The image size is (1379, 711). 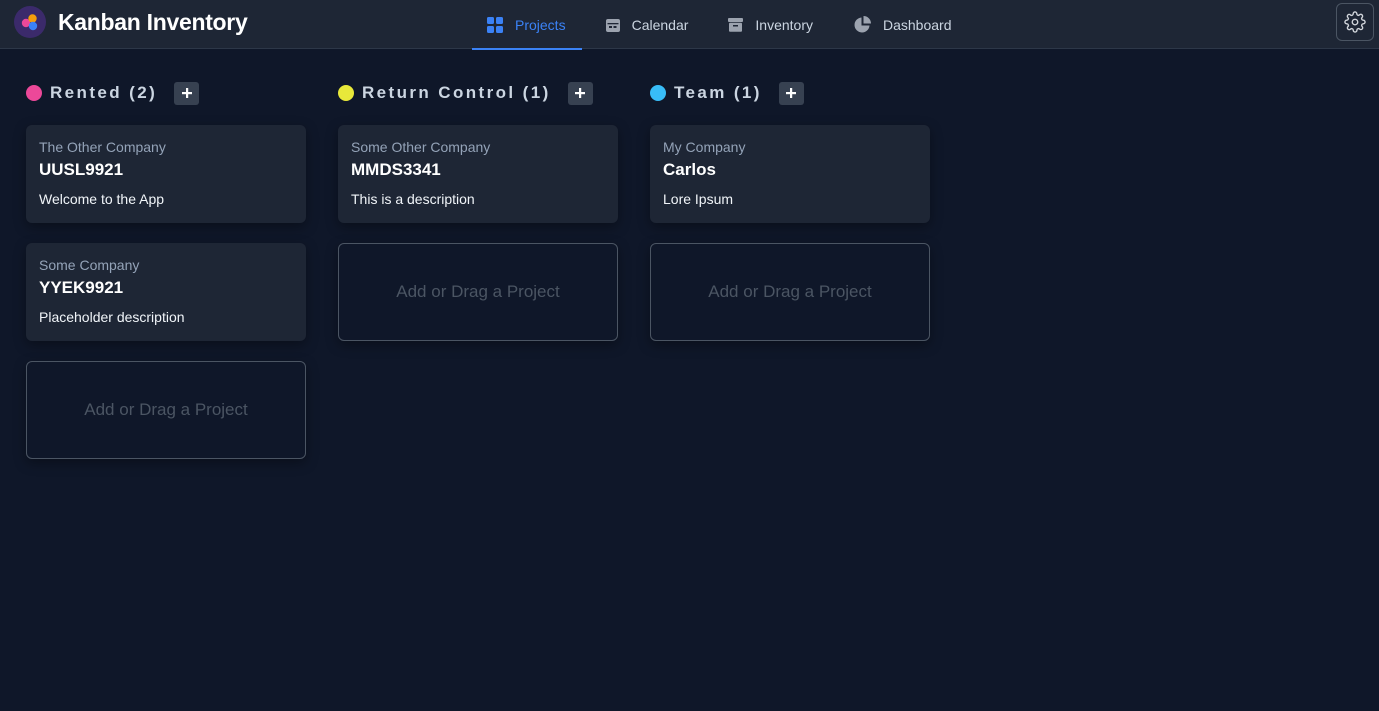 What do you see at coordinates (495, 24) in the screenshot?
I see `grid-icon` at bounding box center [495, 24].